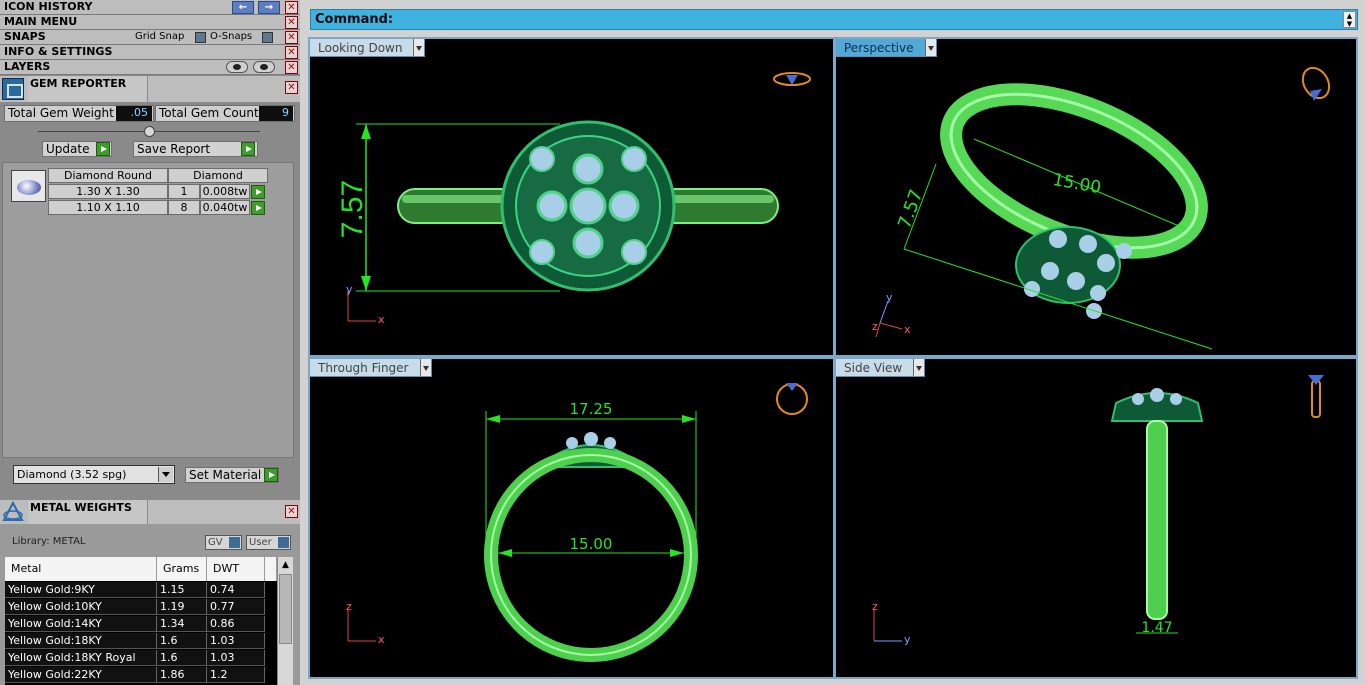  What do you see at coordinates (81, 569) in the screenshot?
I see `metal-col-header: Metal` at bounding box center [81, 569].